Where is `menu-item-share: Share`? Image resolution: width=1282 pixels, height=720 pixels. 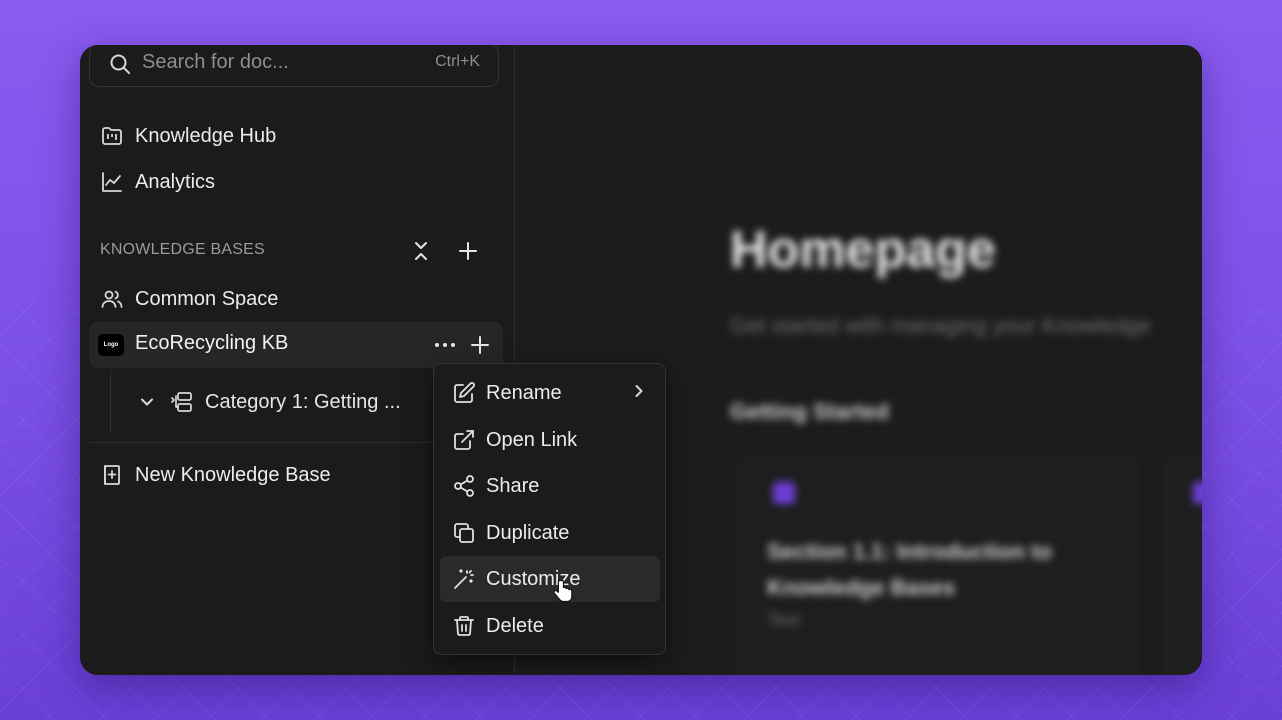 menu-item-share: Share is located at coordinates (550, 486).